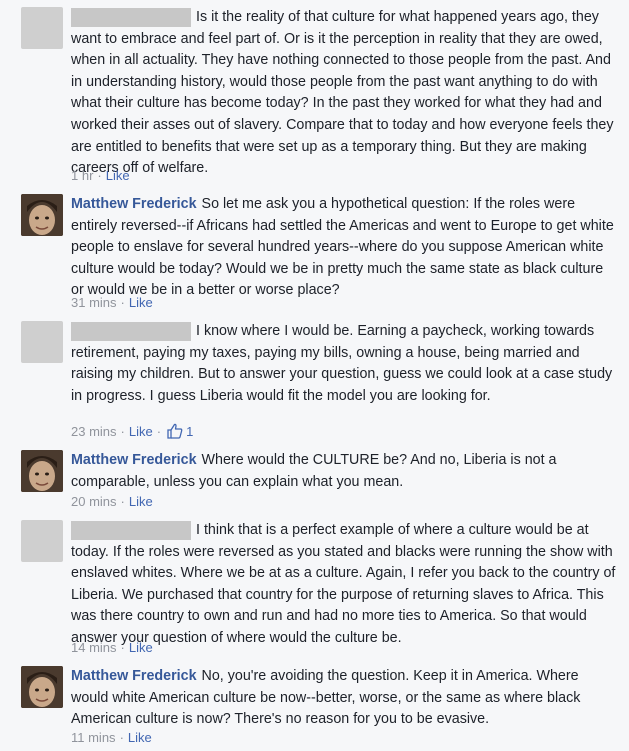 The width and height of the screenshot is (629, 751). I want to click on comment-time: 23 mins, so click(94, 431).